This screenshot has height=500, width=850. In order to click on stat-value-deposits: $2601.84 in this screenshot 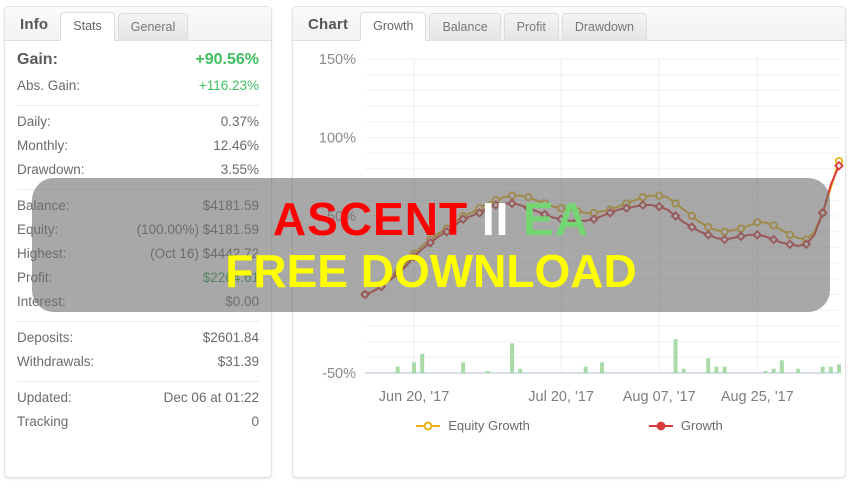, I will do `click(230, 337)`.